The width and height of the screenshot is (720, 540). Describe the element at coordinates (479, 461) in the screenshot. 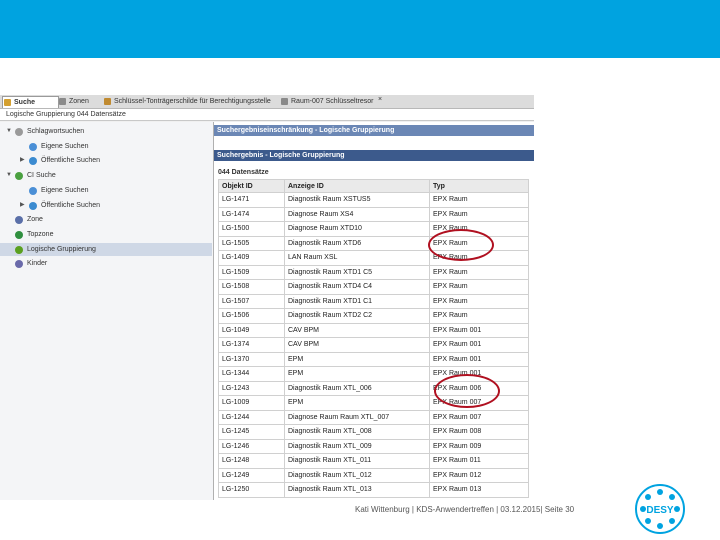

I see `table-cell: EPX Raum 011` at that location.